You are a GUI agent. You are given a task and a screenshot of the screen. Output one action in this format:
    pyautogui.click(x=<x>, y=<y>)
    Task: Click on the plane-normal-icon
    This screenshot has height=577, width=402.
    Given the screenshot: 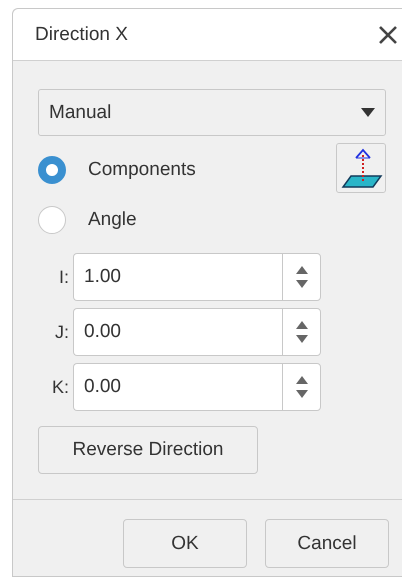 What is the action you would take?
    pyautogui.click(x=361, y=168)
    